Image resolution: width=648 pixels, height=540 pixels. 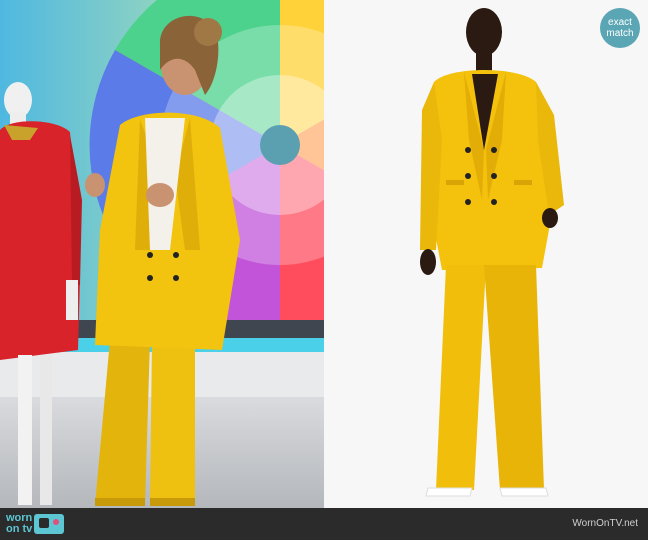 What do you see at coordinates (620, 22) in the screenshot?
I see `badge-line-1: exact` at bounding box center [620, 22].